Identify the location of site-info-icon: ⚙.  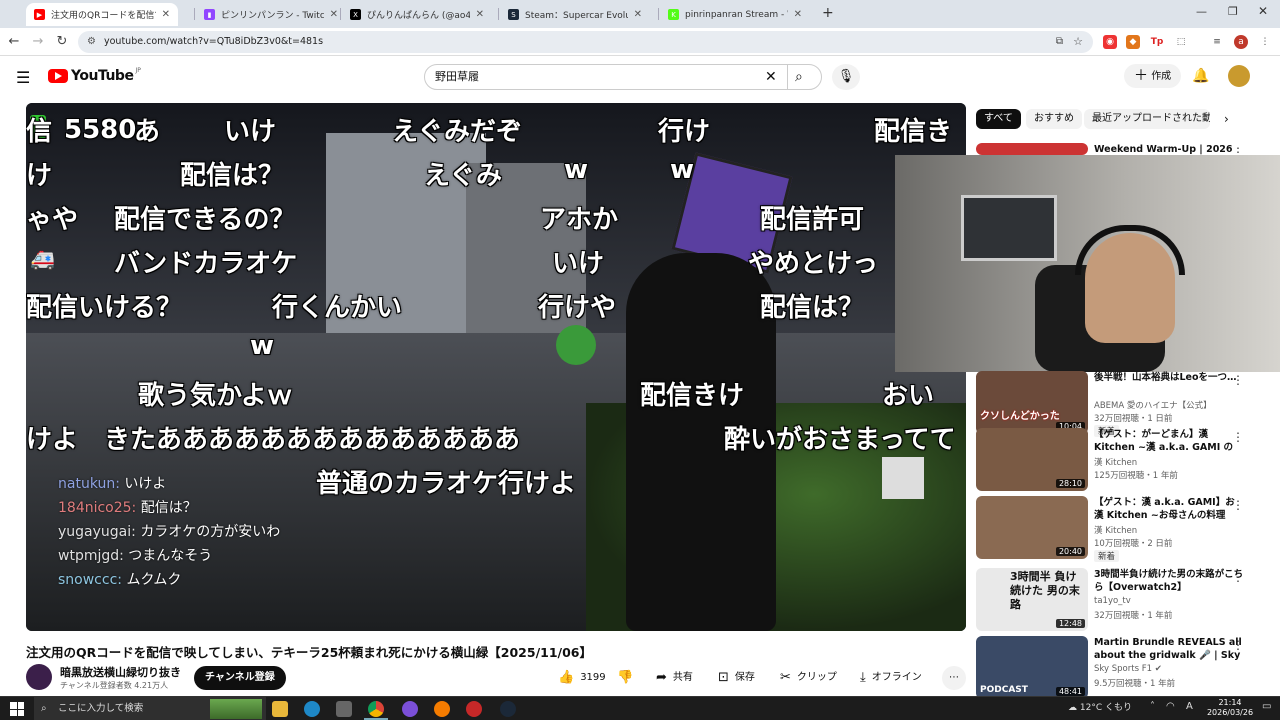
(91, 42).